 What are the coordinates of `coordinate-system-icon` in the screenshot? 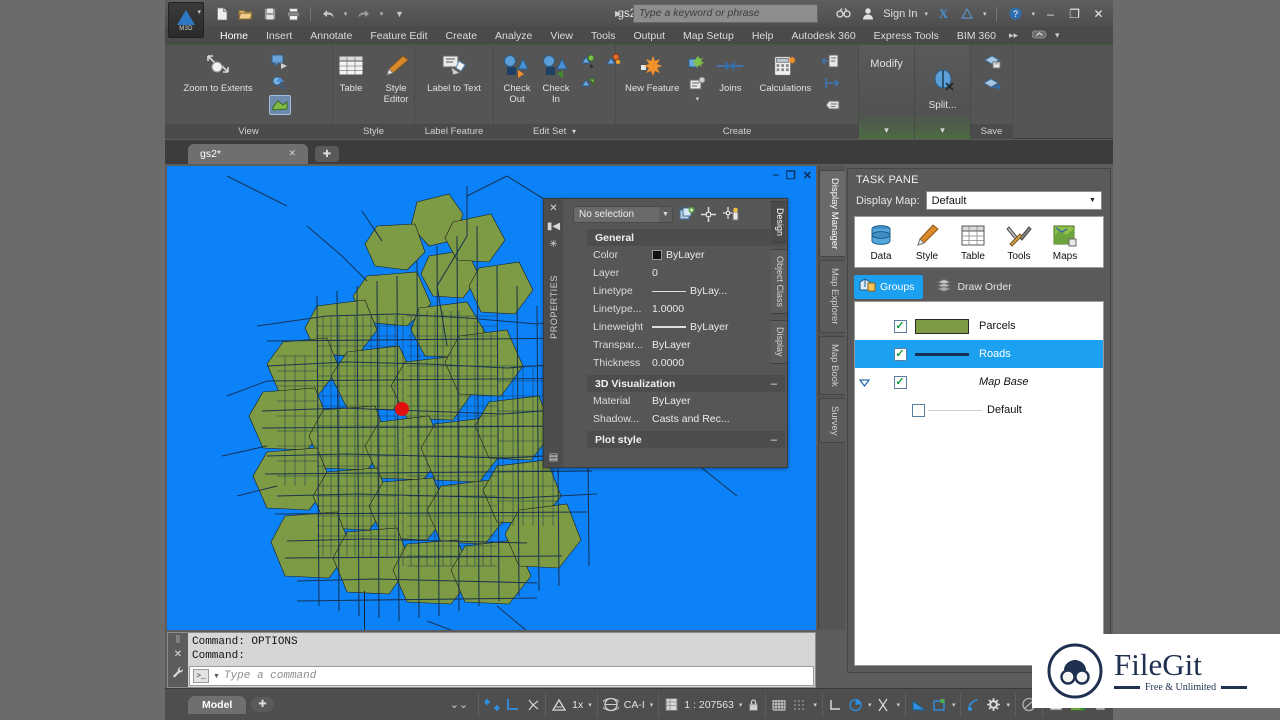 It's located at (610, 704).